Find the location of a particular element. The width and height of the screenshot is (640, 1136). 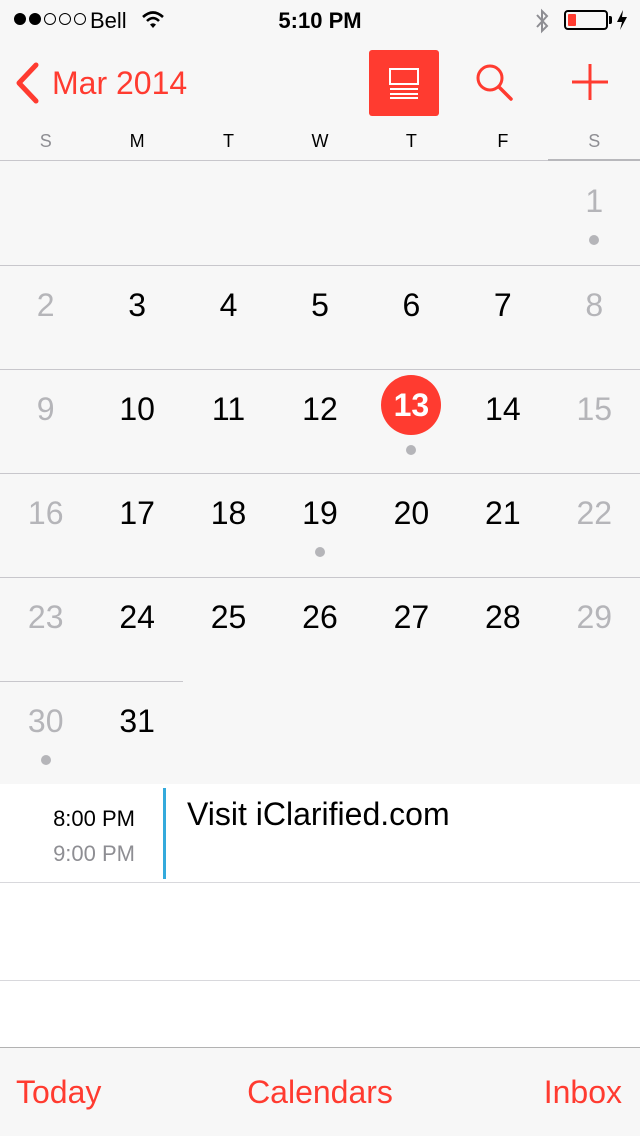

day-cell: 21 is located at coordinates (502, 525).